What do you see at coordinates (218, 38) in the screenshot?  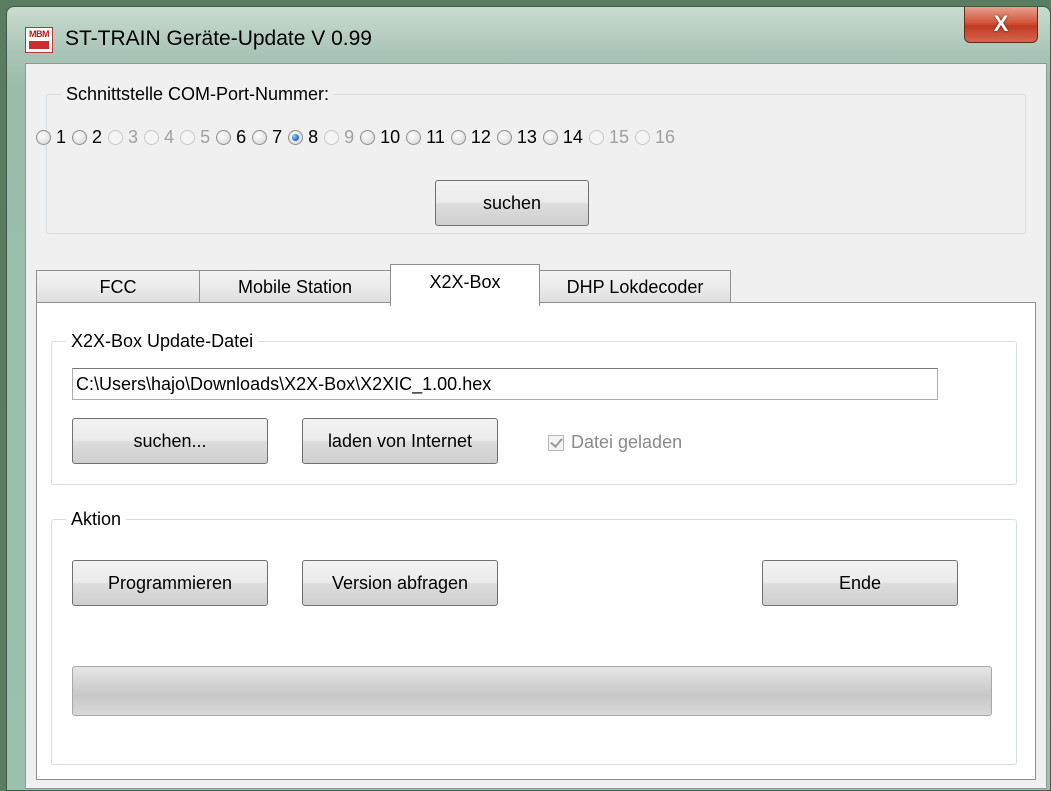 I see `window-title: ST-TRAIN Geräte-Update V 0.99` at bounding box center [218, 38].